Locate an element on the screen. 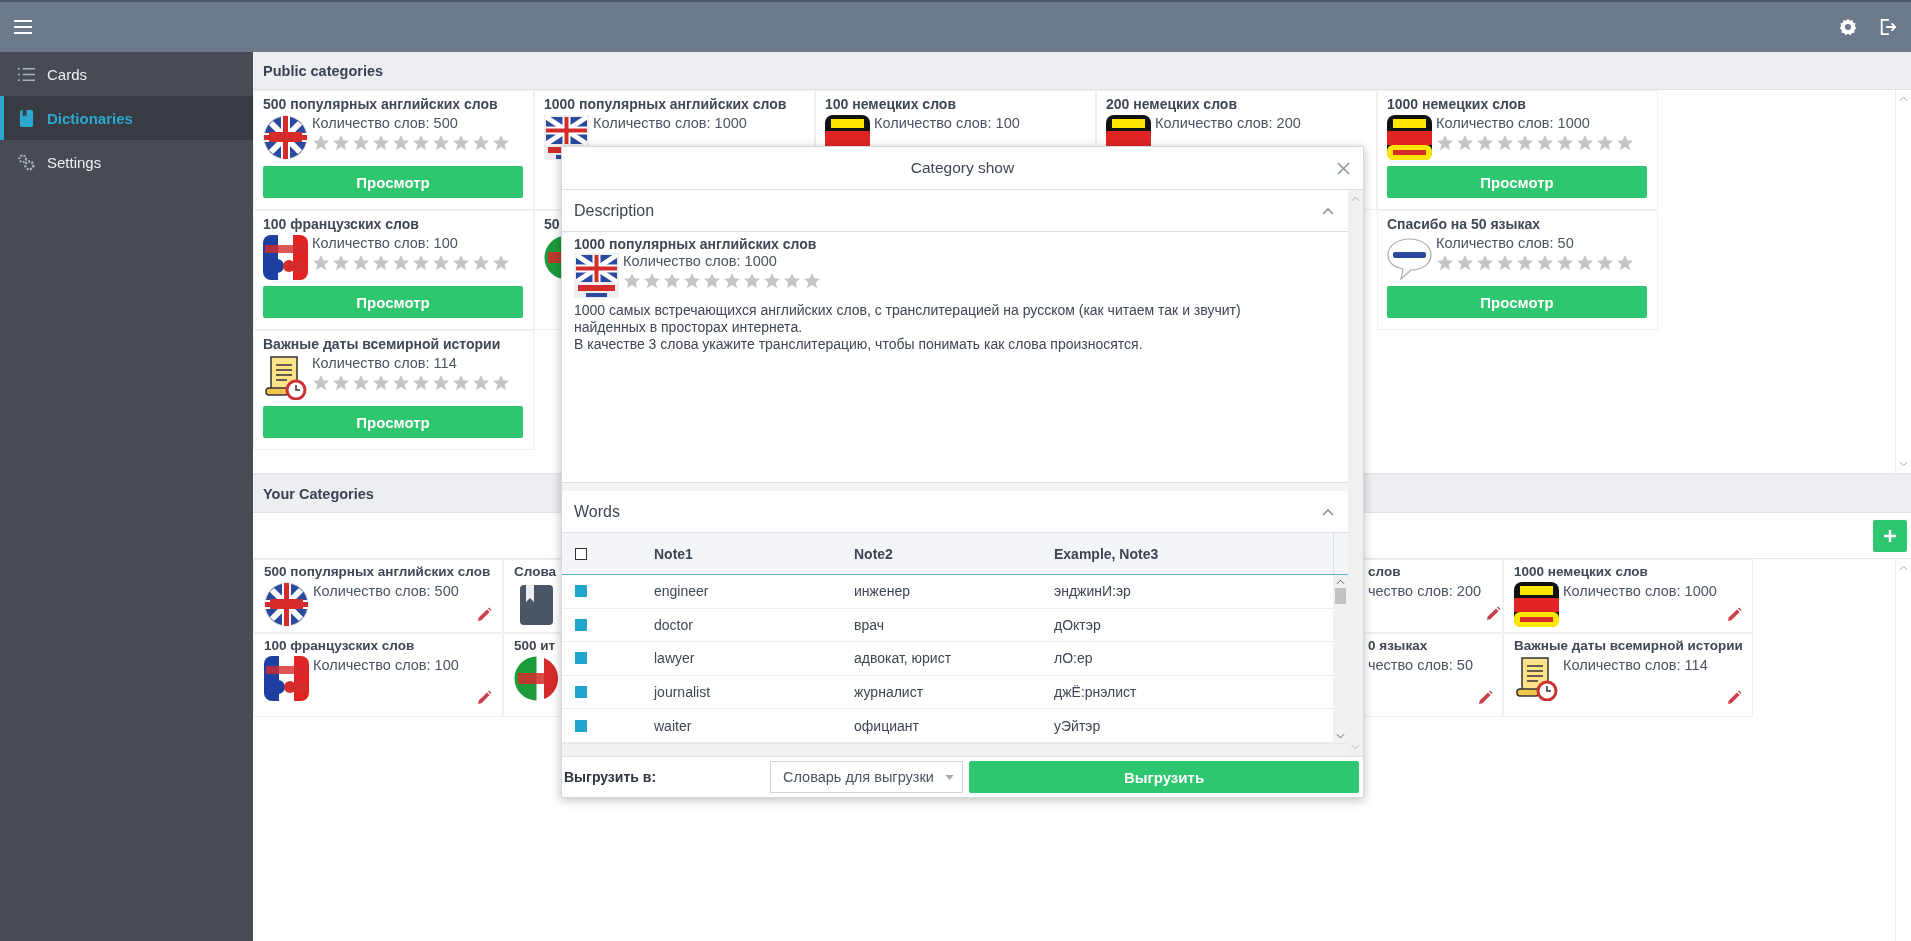  horizontal-scrollbar is located at coordinates (955, 749).